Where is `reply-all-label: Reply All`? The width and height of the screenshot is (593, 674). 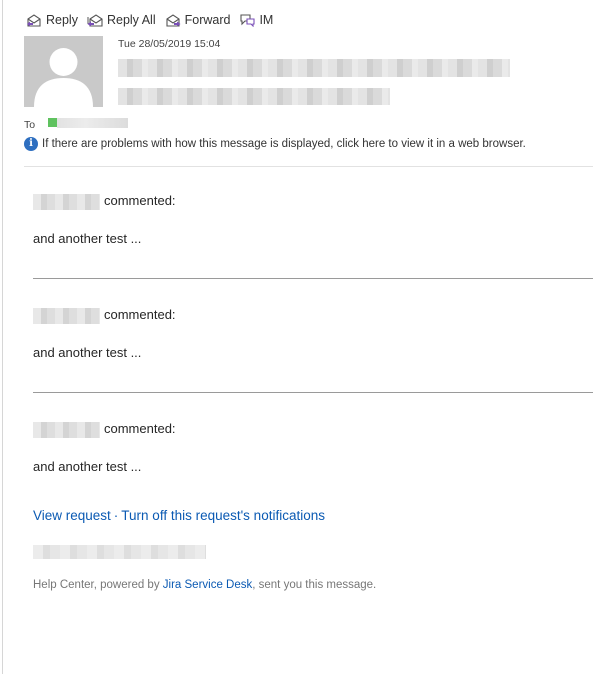
reply-all-label: Reply All is located at coordinates (131, 20).